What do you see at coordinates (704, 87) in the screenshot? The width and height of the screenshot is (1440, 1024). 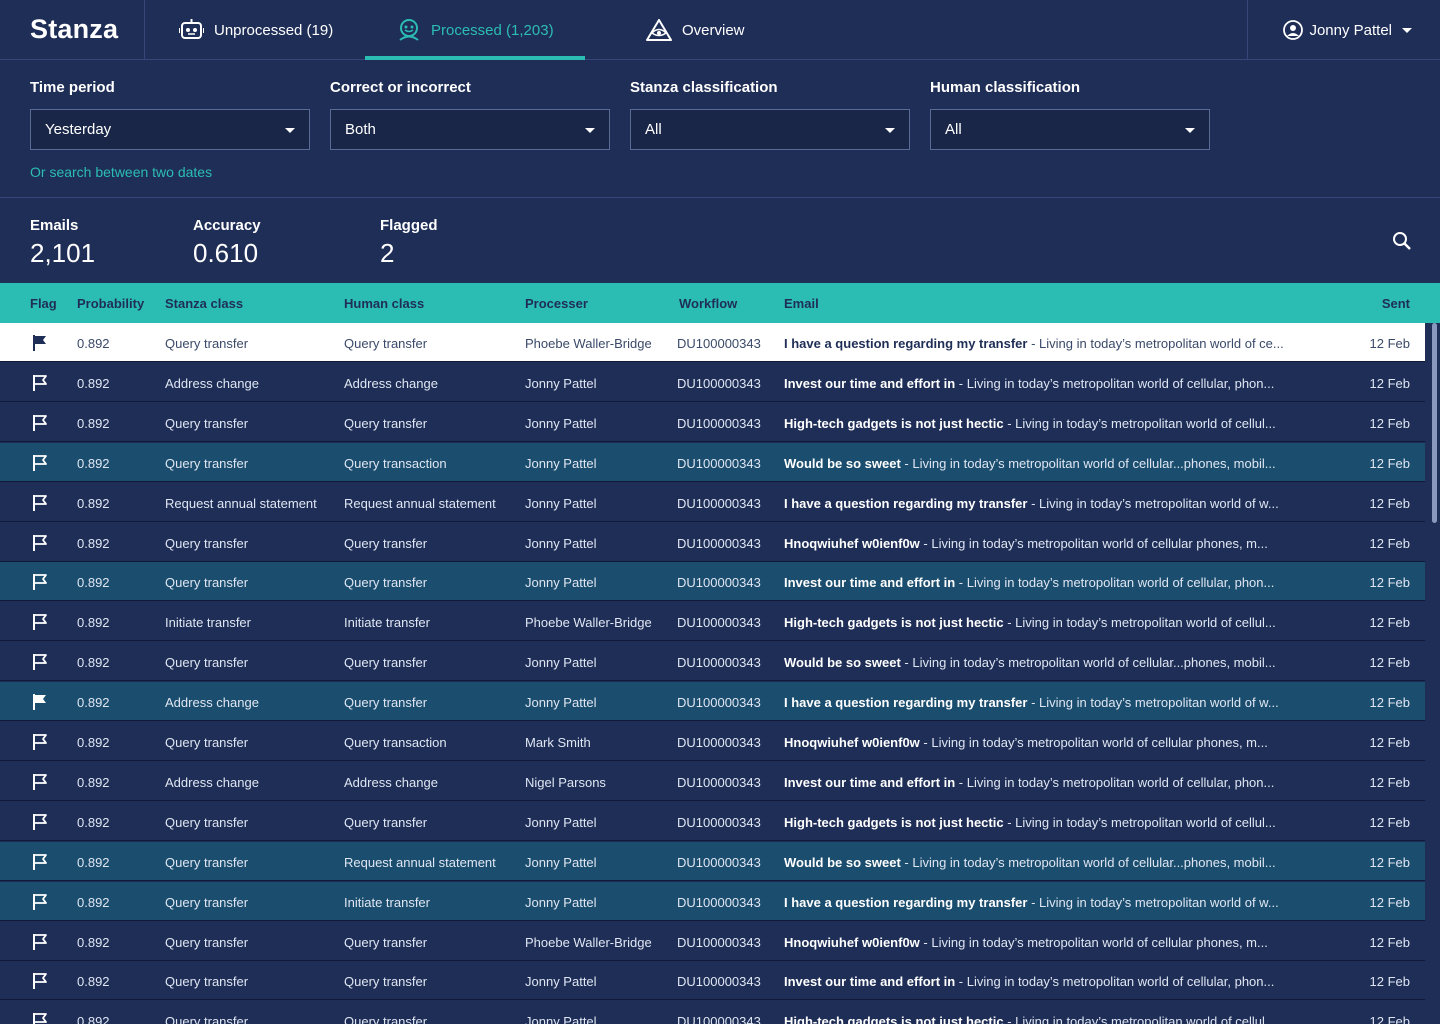 I see `filter-label: Stanza classification` at bounding box center [704, 87].